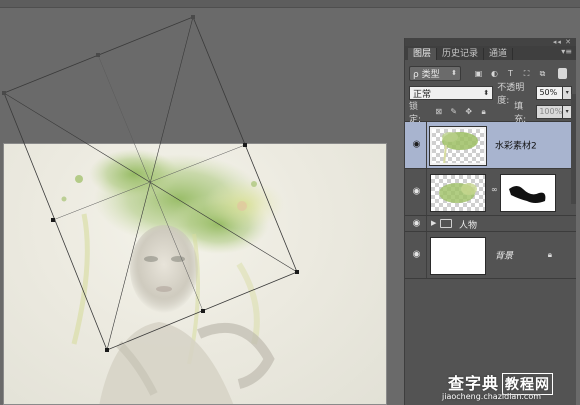  Describe the element at coordinates (468, 224) in the screenshot. I see `group-name: 人物` at that location.